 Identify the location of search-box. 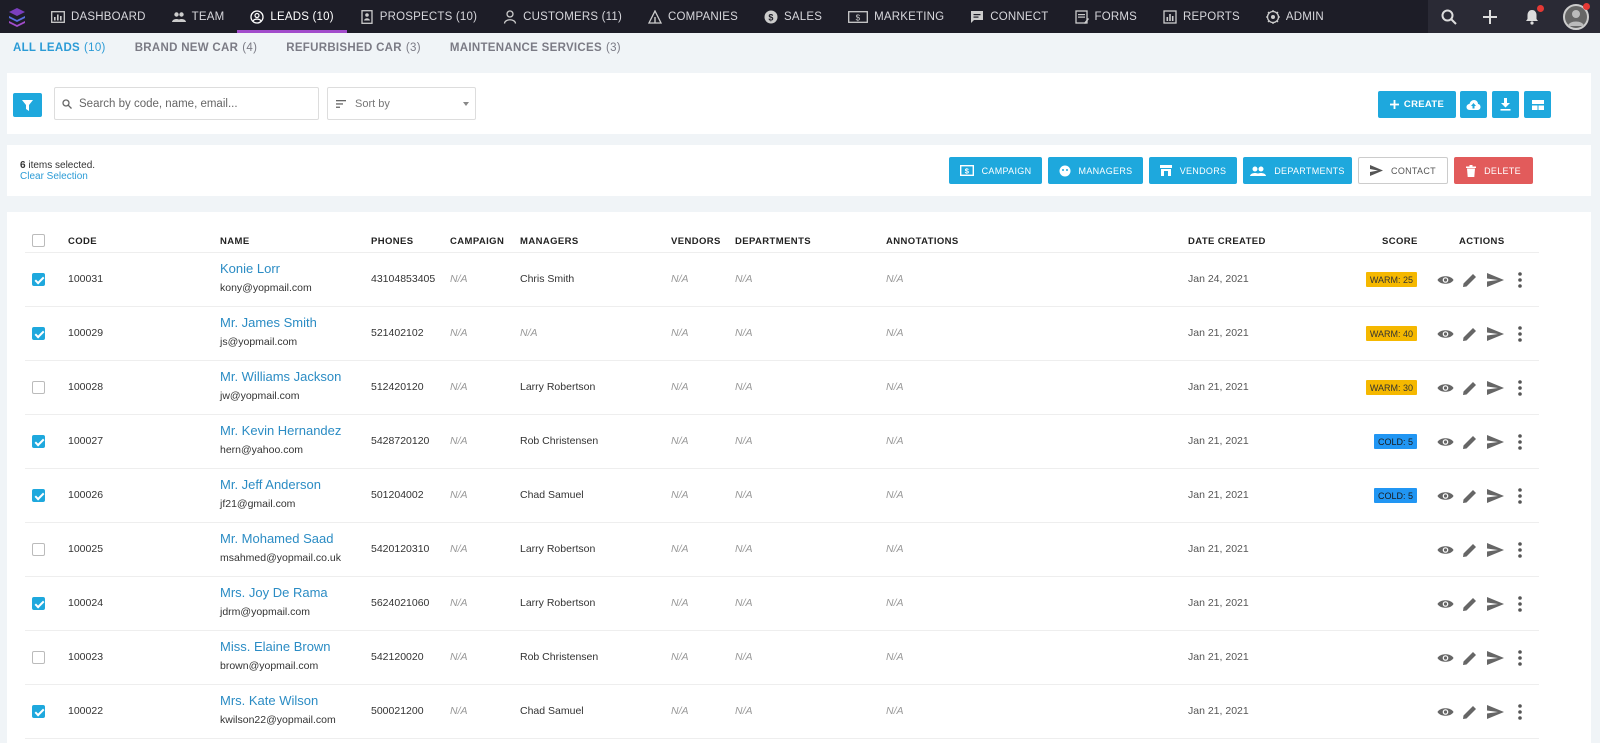
(186, 103).